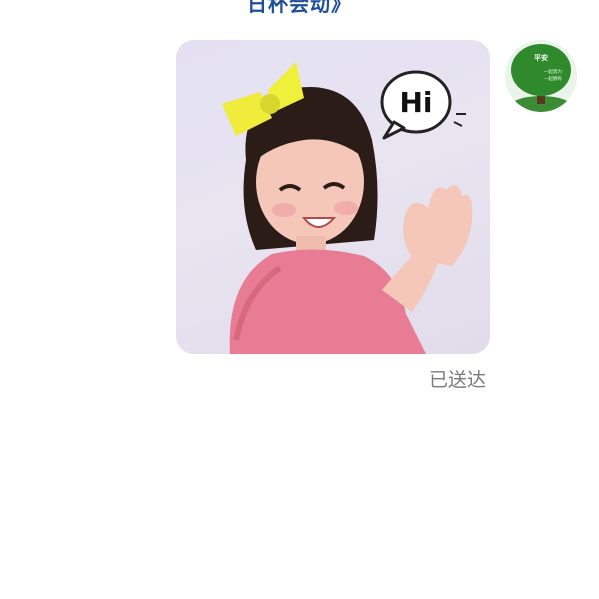 This screenshot has height=599, width=599. I want to click on left-cheek, so click(284, 210).